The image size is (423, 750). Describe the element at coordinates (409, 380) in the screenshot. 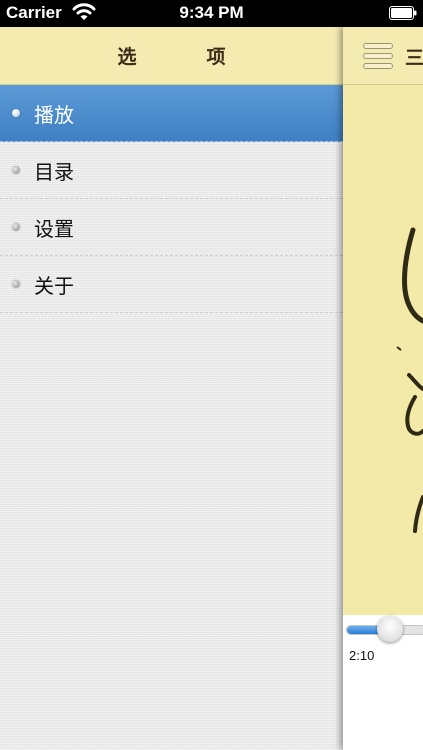

I see `calligraphy-image` at that location.